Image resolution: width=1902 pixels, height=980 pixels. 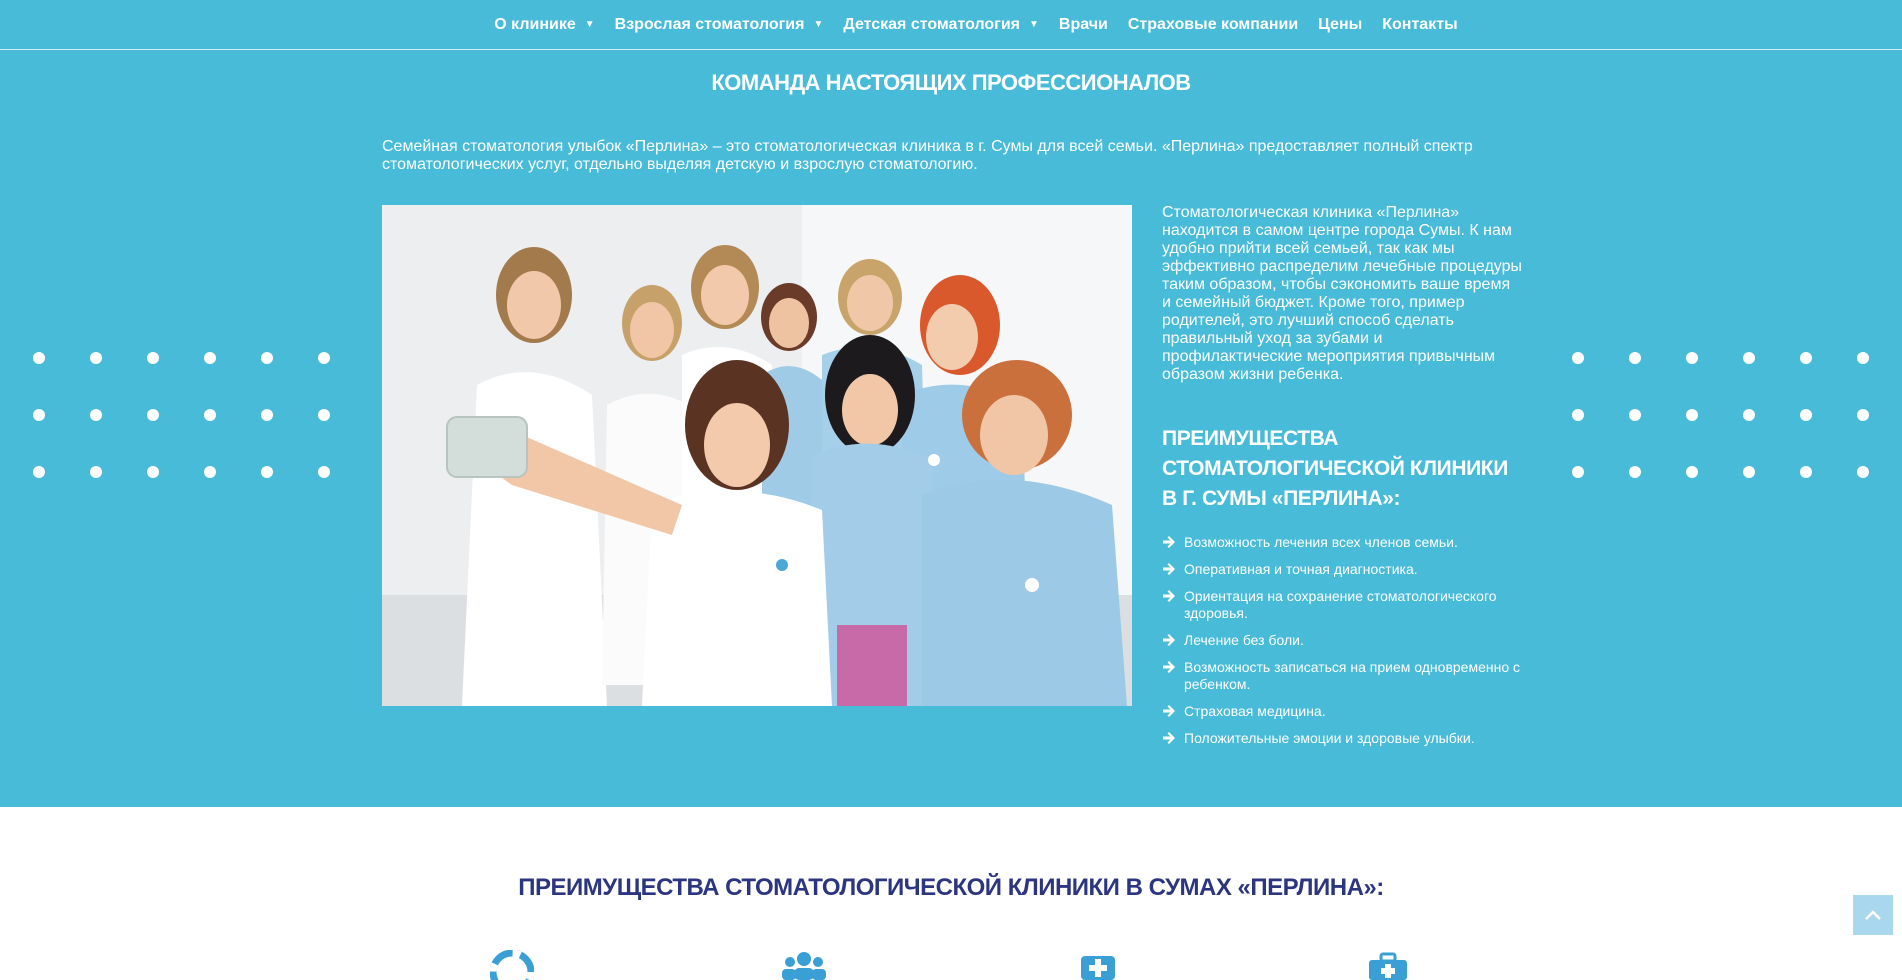 I want to click on nav-item-prices: Цены, so click(x=1340, y=25).